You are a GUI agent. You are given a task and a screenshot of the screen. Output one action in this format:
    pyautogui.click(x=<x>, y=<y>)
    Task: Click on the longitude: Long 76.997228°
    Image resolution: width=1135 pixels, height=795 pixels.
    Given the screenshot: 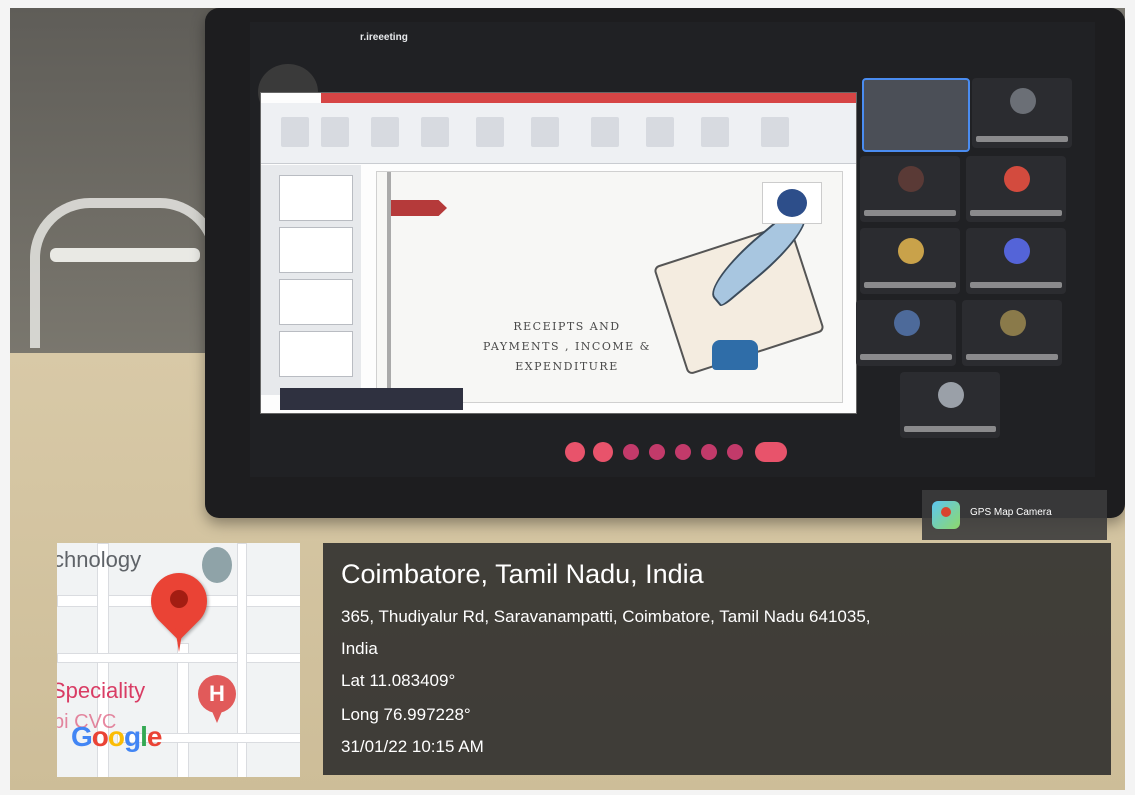 What is the action you would take?
    pyautogui.click(x=406, y=714)
    